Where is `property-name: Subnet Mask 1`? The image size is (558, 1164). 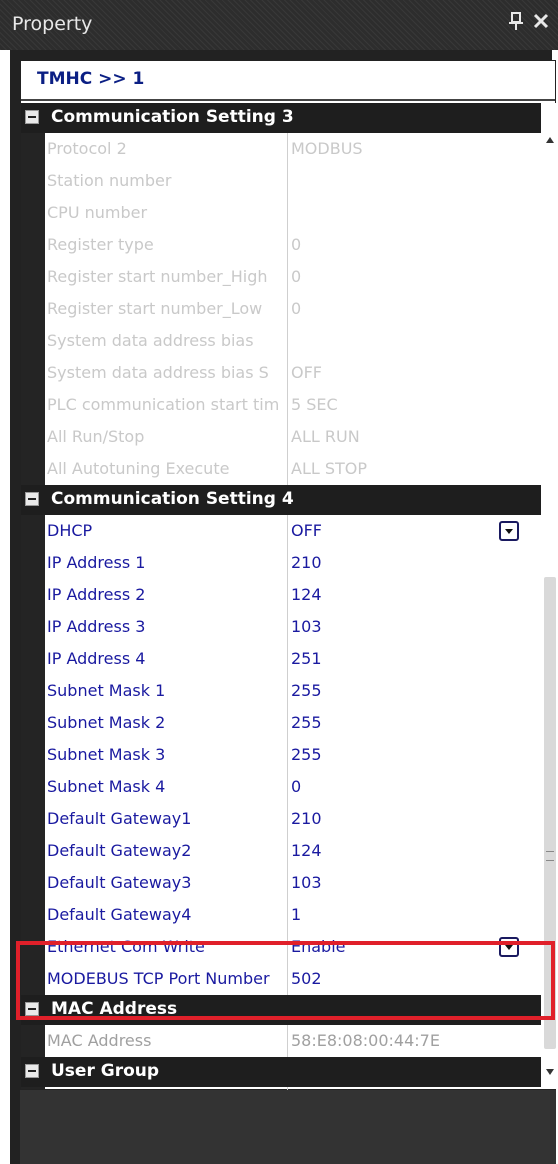
property-name: Subnet Mask 1 is located at coordinates (106, 690).